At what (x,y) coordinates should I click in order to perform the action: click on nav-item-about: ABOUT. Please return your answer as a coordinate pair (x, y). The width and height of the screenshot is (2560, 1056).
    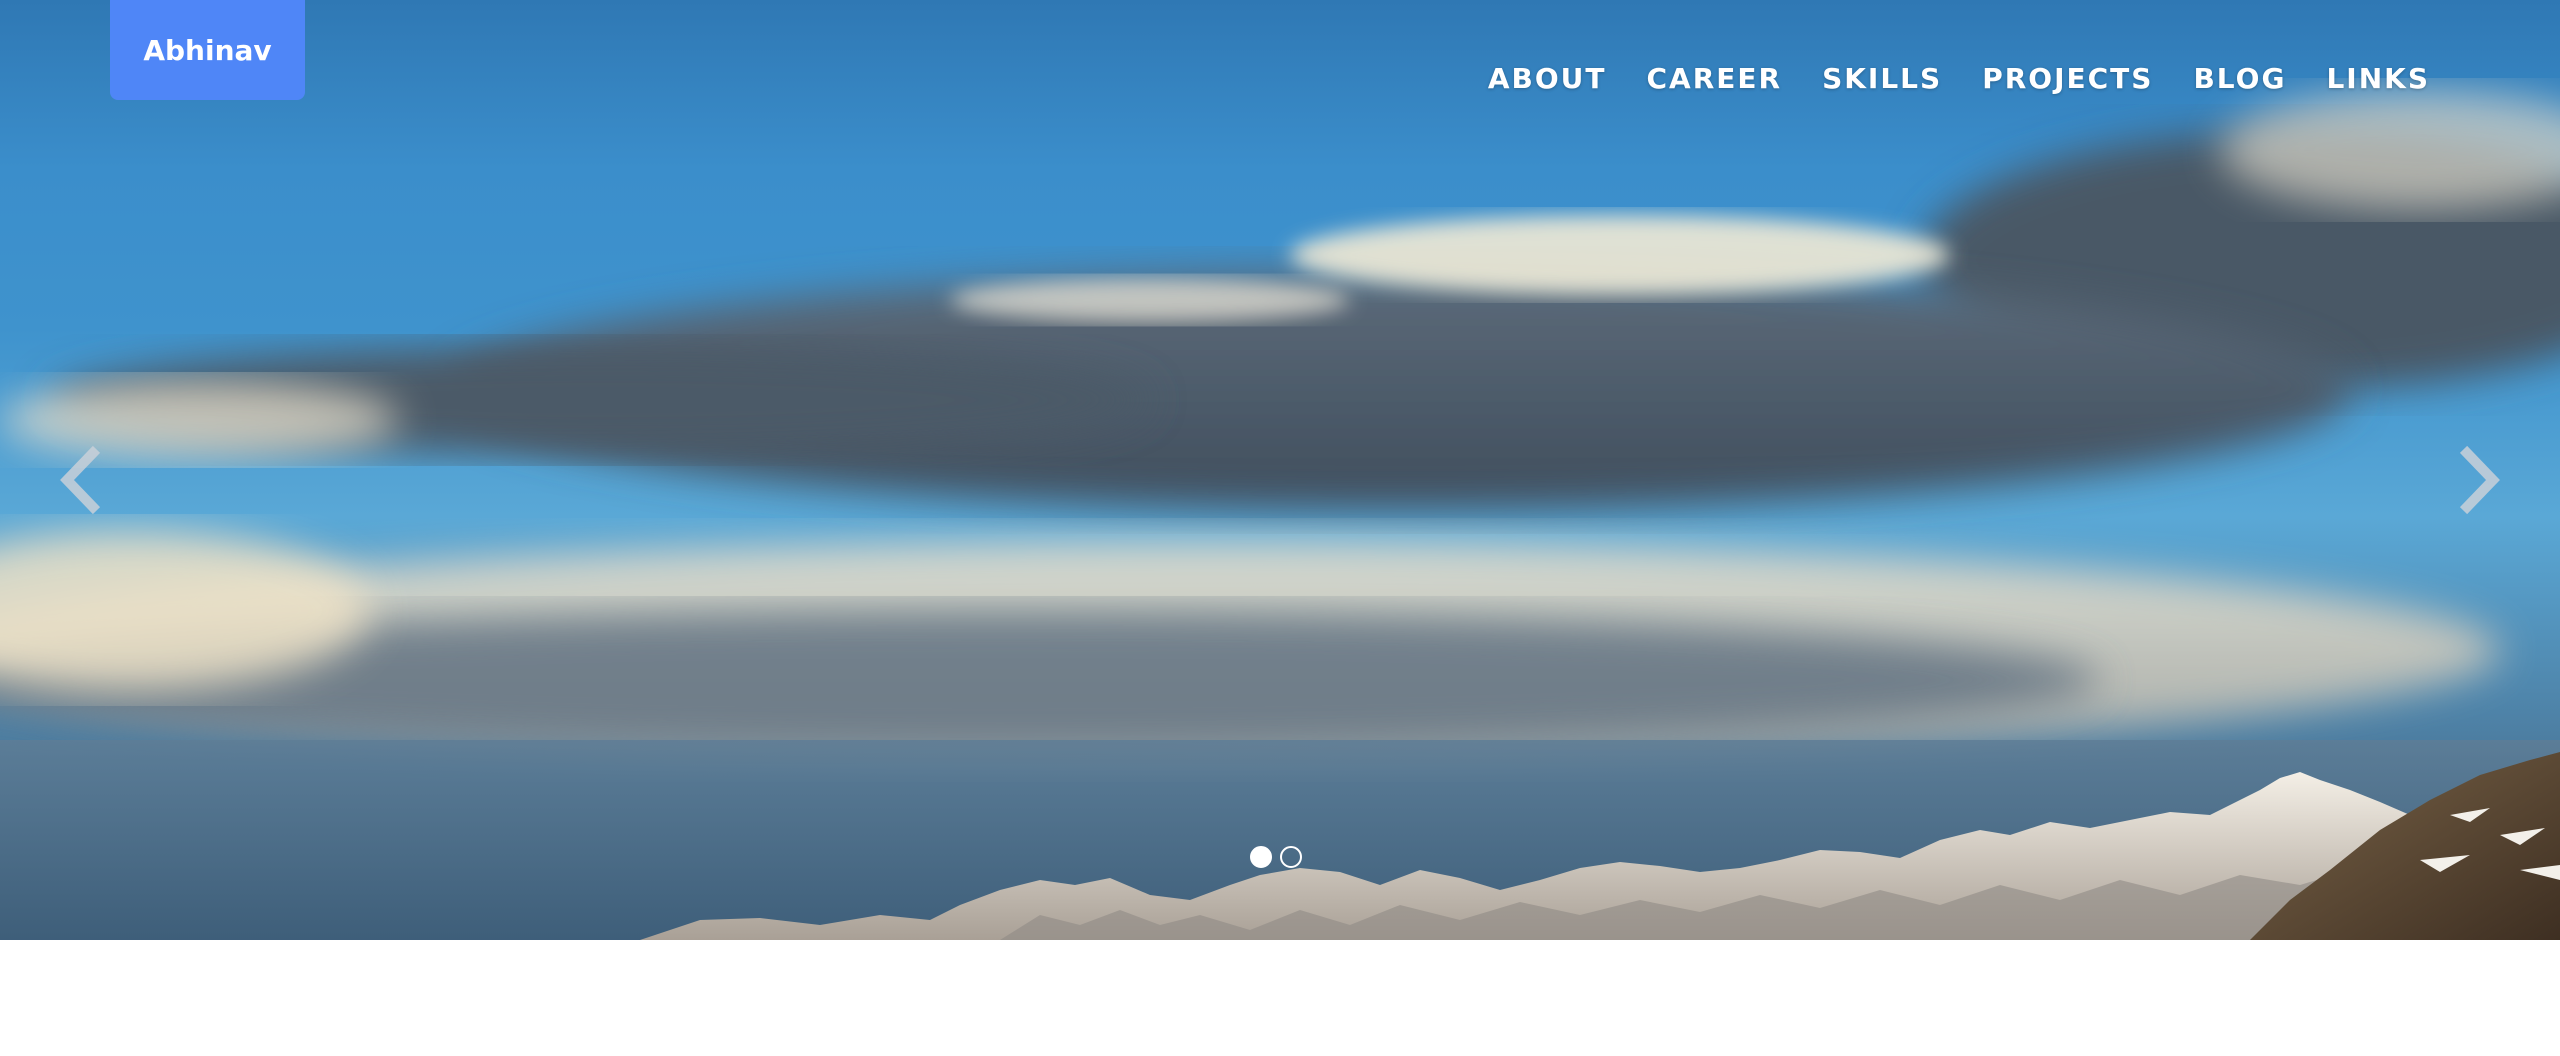
    Looking at the image, I should click on (1547, 78).